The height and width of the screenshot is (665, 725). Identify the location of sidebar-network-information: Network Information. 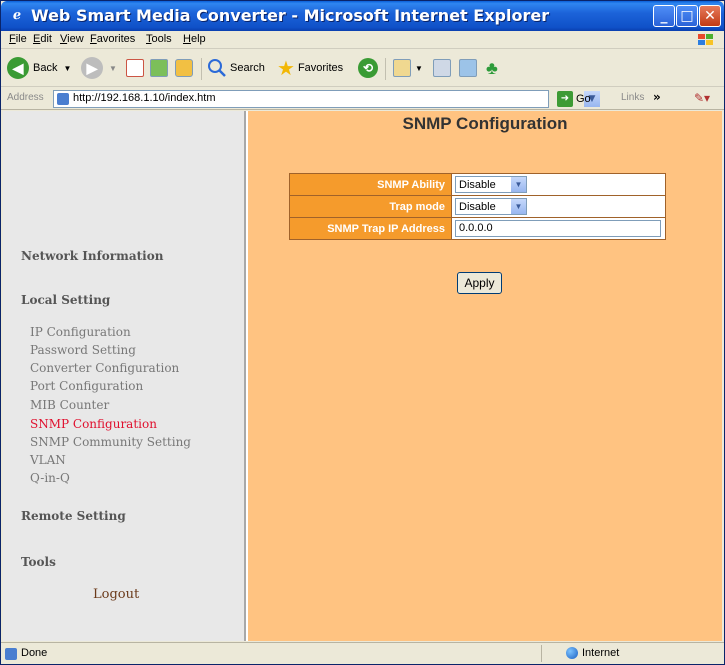
(92, 256).